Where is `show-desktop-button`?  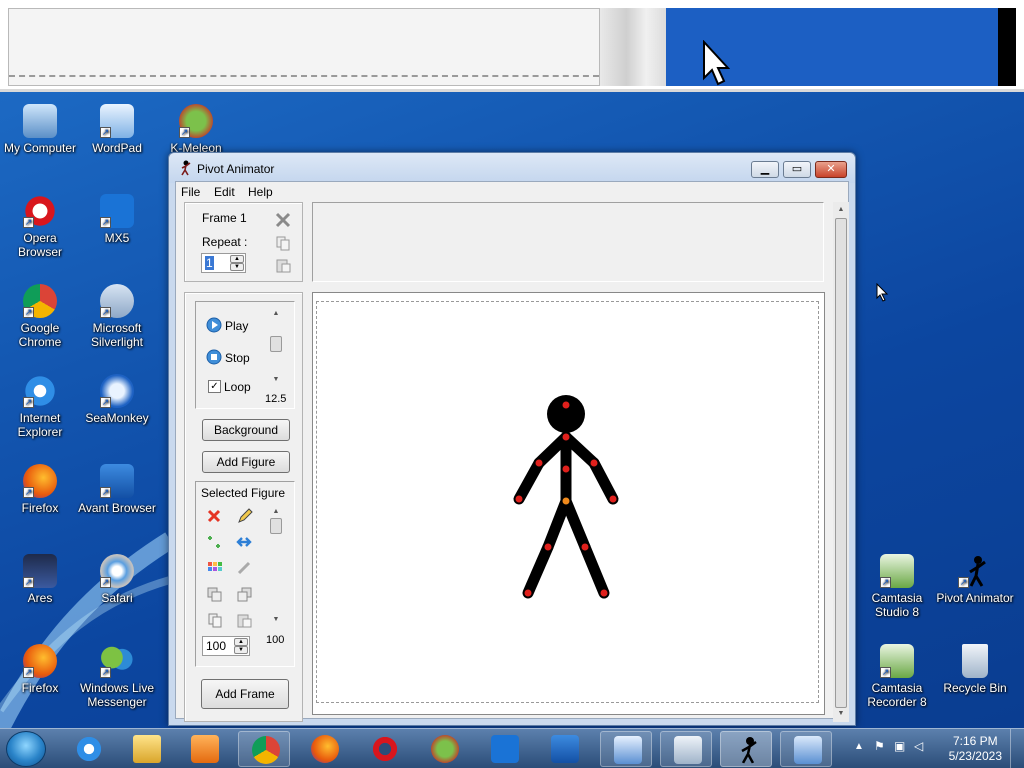
show-desktop-button is located at coordinates (1017, 748).